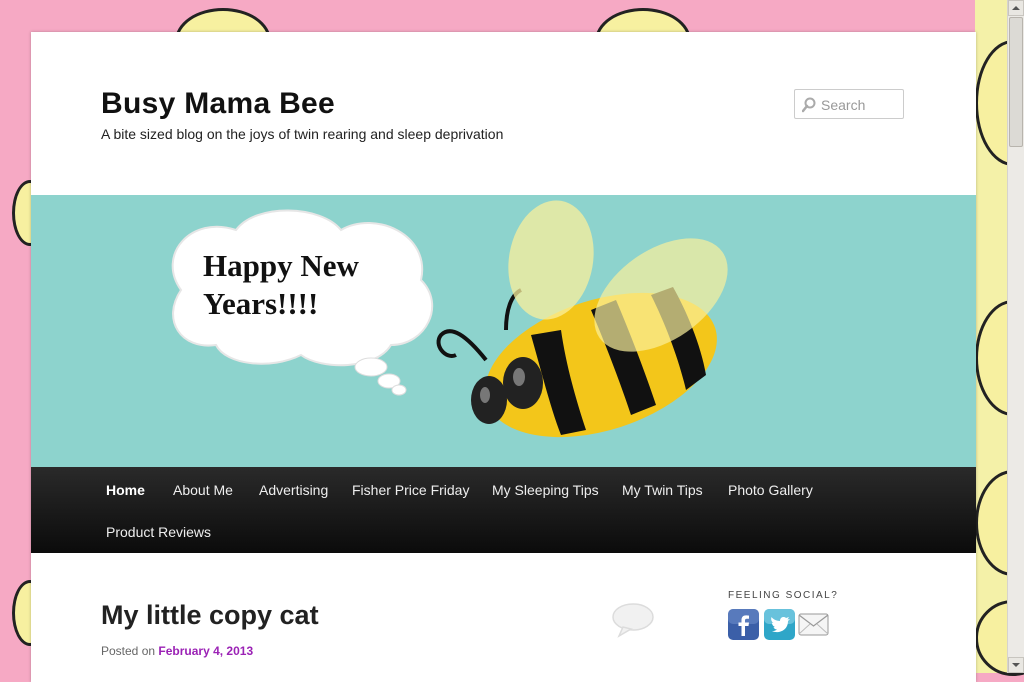 This screenshot has width=1024, height=682. Describe the element at coordinates (205, 651) in the screenshot. I see `post-date-link: February 4, 2013` at that location.